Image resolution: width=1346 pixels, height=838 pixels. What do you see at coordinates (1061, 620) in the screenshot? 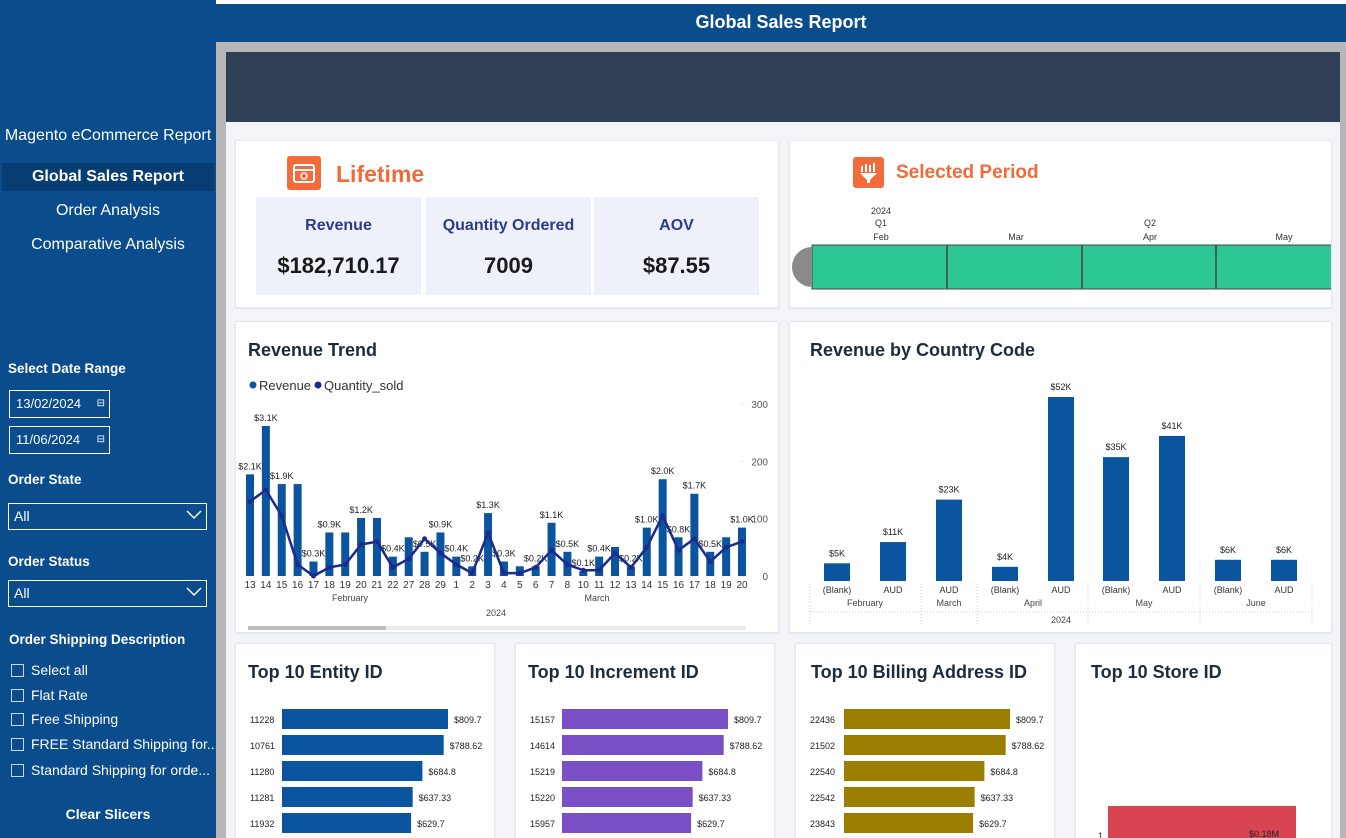
I see `country-year-label: 2024` at bounding box center [1061, 620].